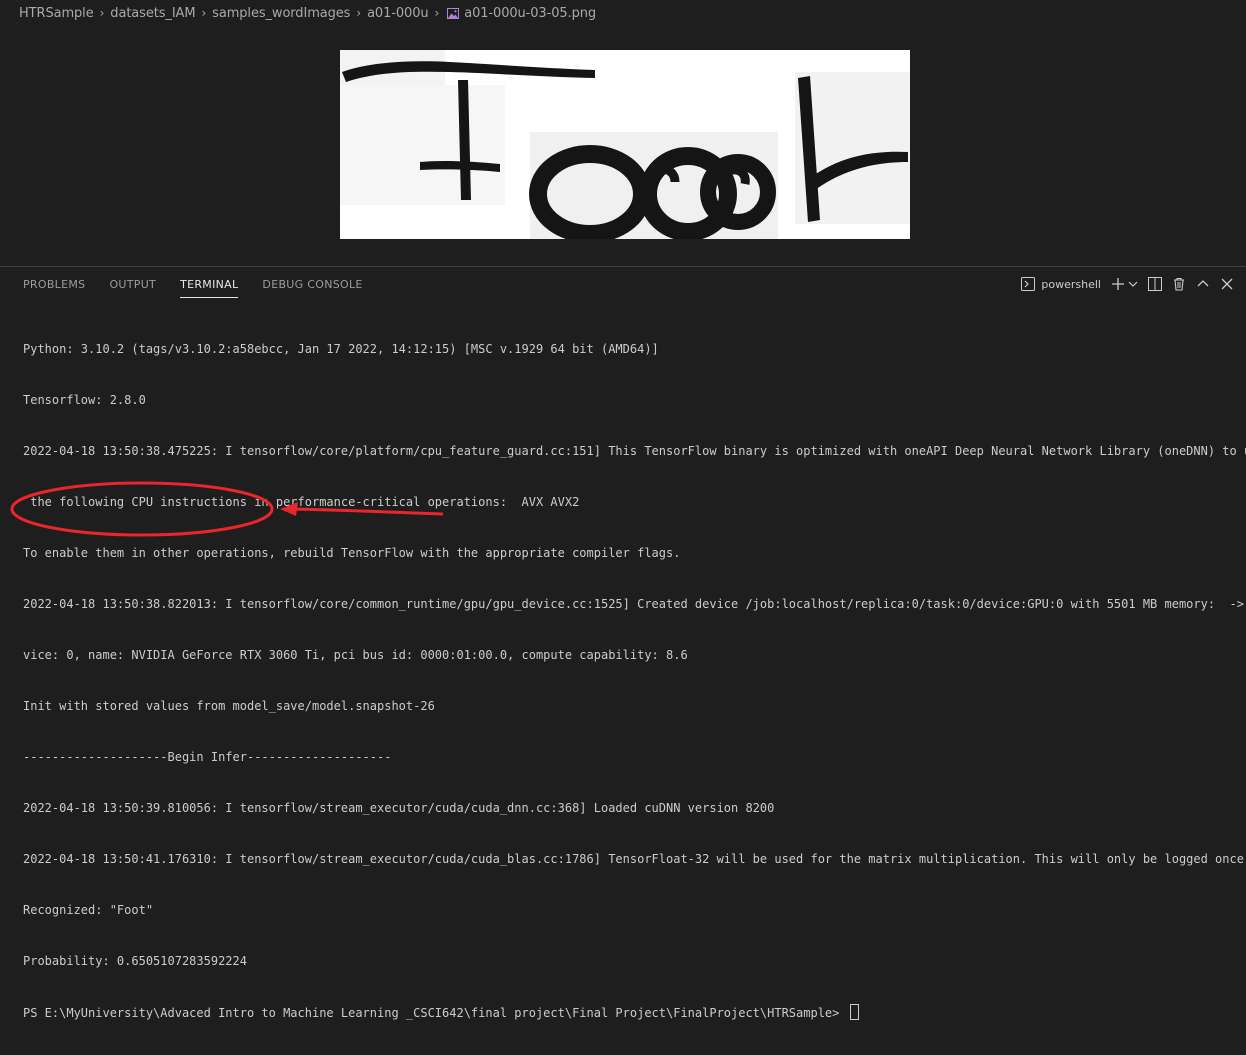 This screenshot has height=1055, width=1246. What do you see at coordinates (281, 13) in the screenshot?
I see `breadcrumb-item-samples: samples_wordImages` at bounding box center [281, 13].